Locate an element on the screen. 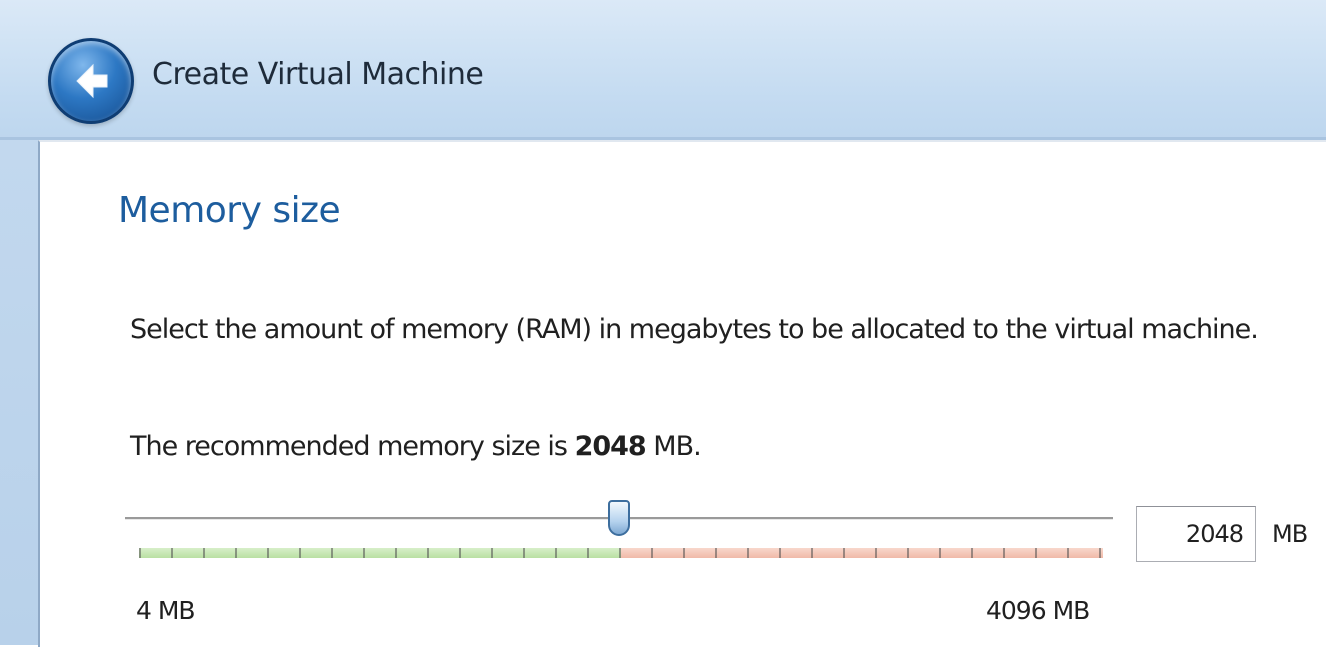  memory-slider is located at coordinates (621, 533).